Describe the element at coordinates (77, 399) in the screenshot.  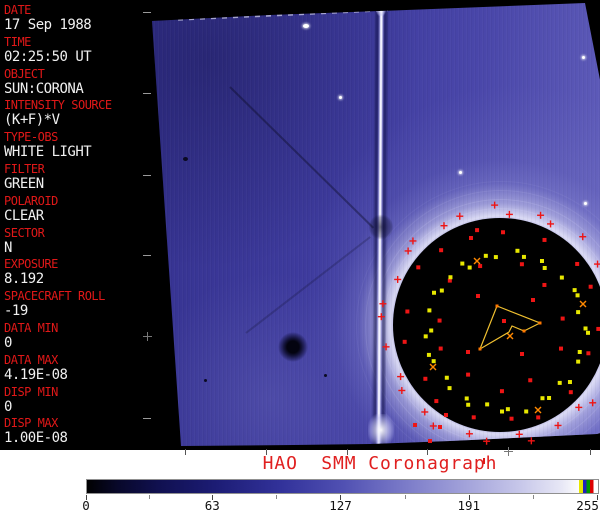
I see `metadata-field: DISP MIN 0` at that location.